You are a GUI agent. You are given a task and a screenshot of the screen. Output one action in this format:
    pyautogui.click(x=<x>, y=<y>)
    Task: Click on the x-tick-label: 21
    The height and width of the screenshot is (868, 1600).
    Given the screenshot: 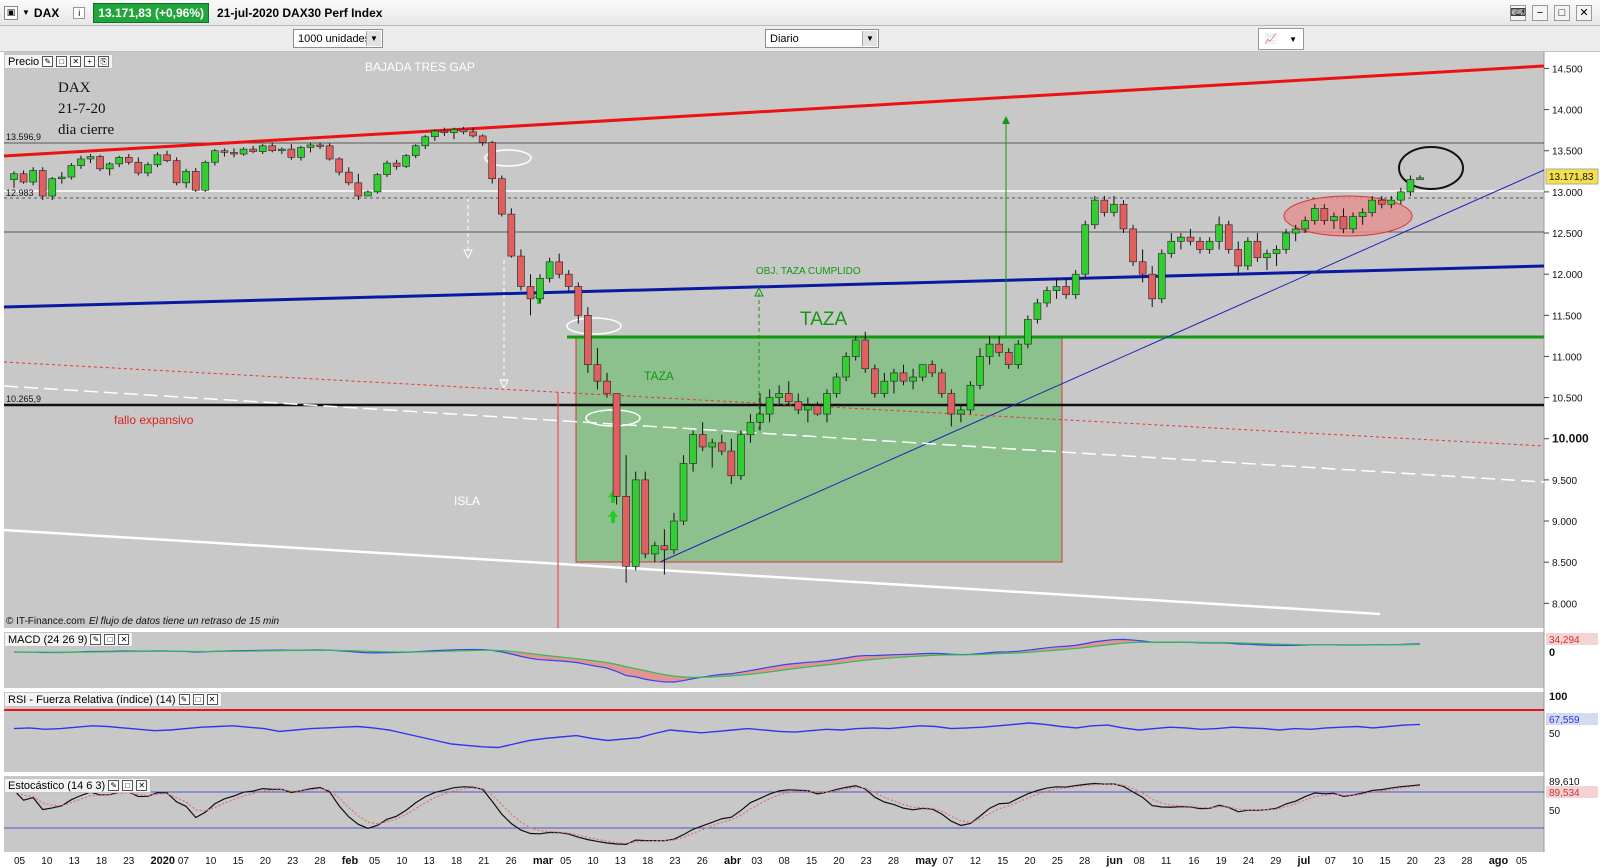 What is the action you would take?
    pyautogui.click(x=484, y=861)
    